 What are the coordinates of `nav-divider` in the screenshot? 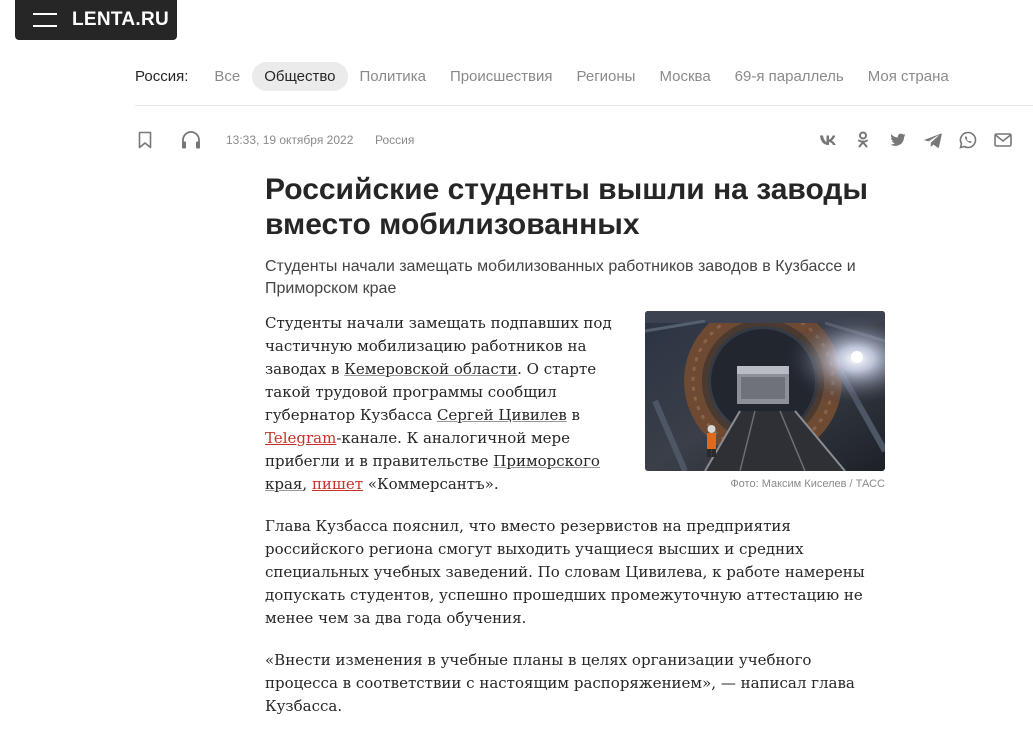 It's located at (584, 105).